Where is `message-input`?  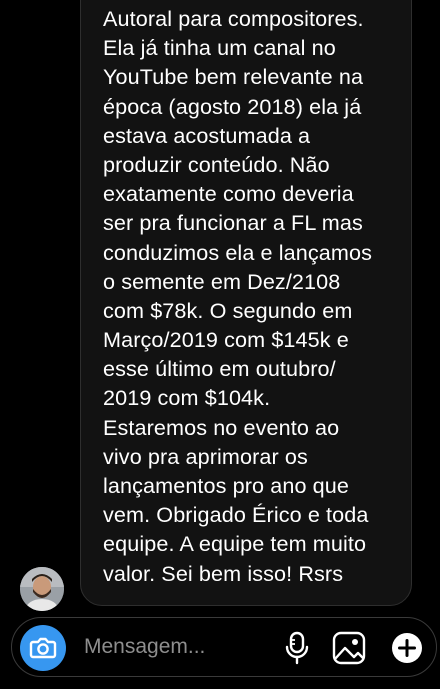 message-input is located at coordinates (179, 647).